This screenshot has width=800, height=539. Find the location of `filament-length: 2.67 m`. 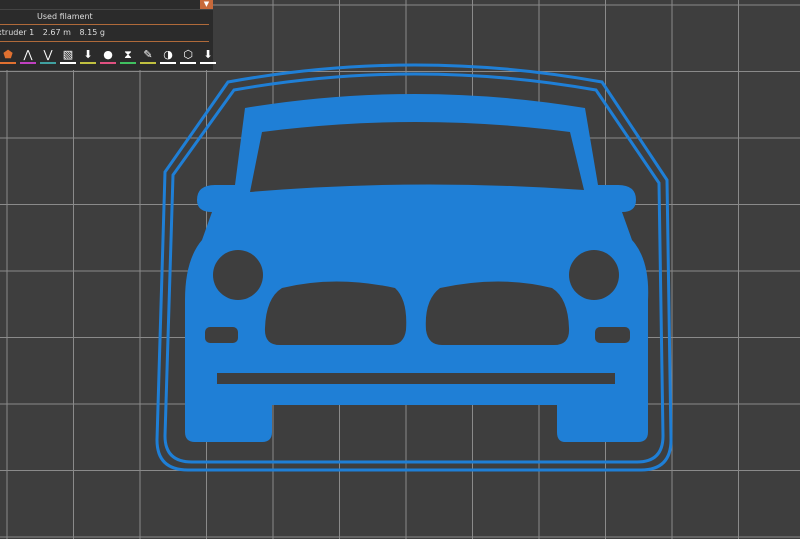

filament-length: 2.67 m is located at coordinates (56, 32).